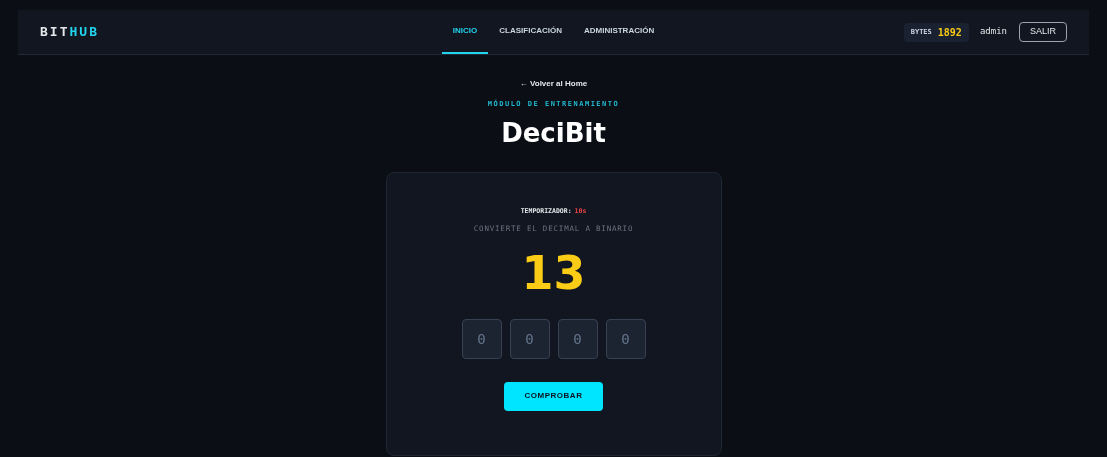 The height and width of the screenshot is (457, 1107). Describe the element at coordinates (1043, 32) in the screenshot. I see `logout-button: SALIR` at that location.